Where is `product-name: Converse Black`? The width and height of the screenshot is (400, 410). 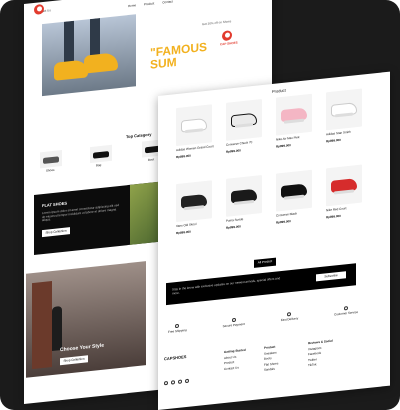 product-name: Converse Black is located at coordinates (287, 214).